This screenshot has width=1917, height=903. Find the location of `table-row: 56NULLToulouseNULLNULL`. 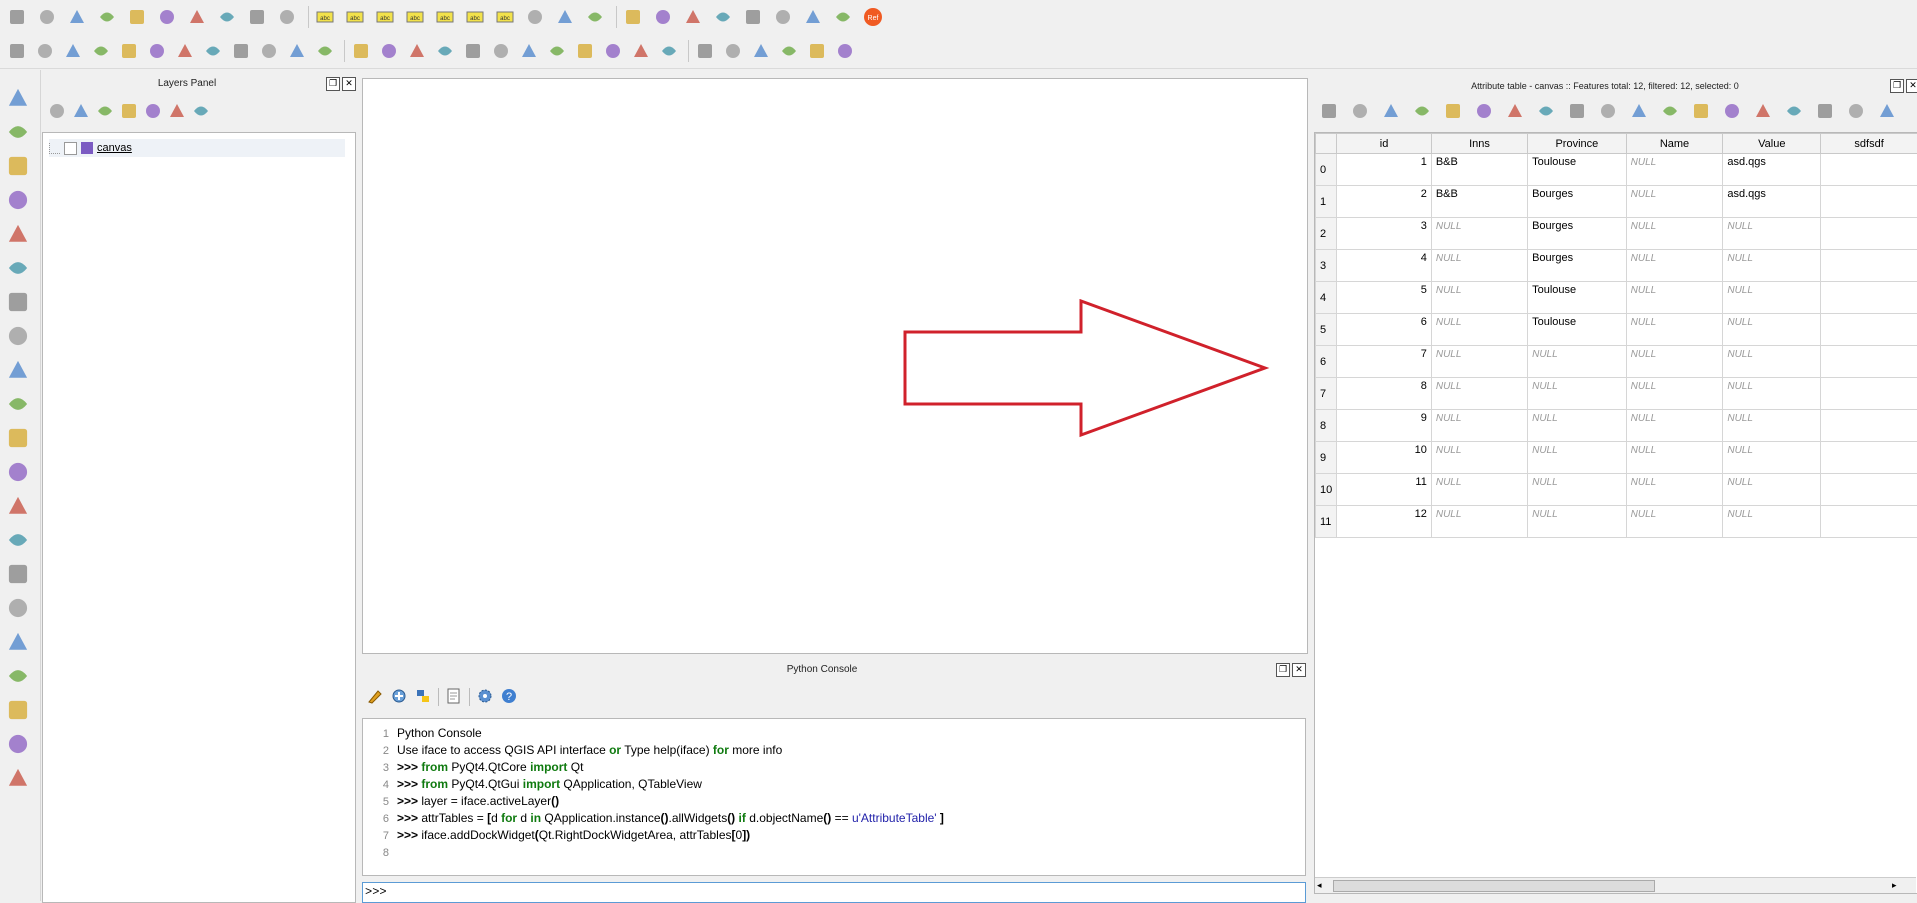

table-row: 56NULLToulouseNULLNULL is located at coordinates (1616, 330).